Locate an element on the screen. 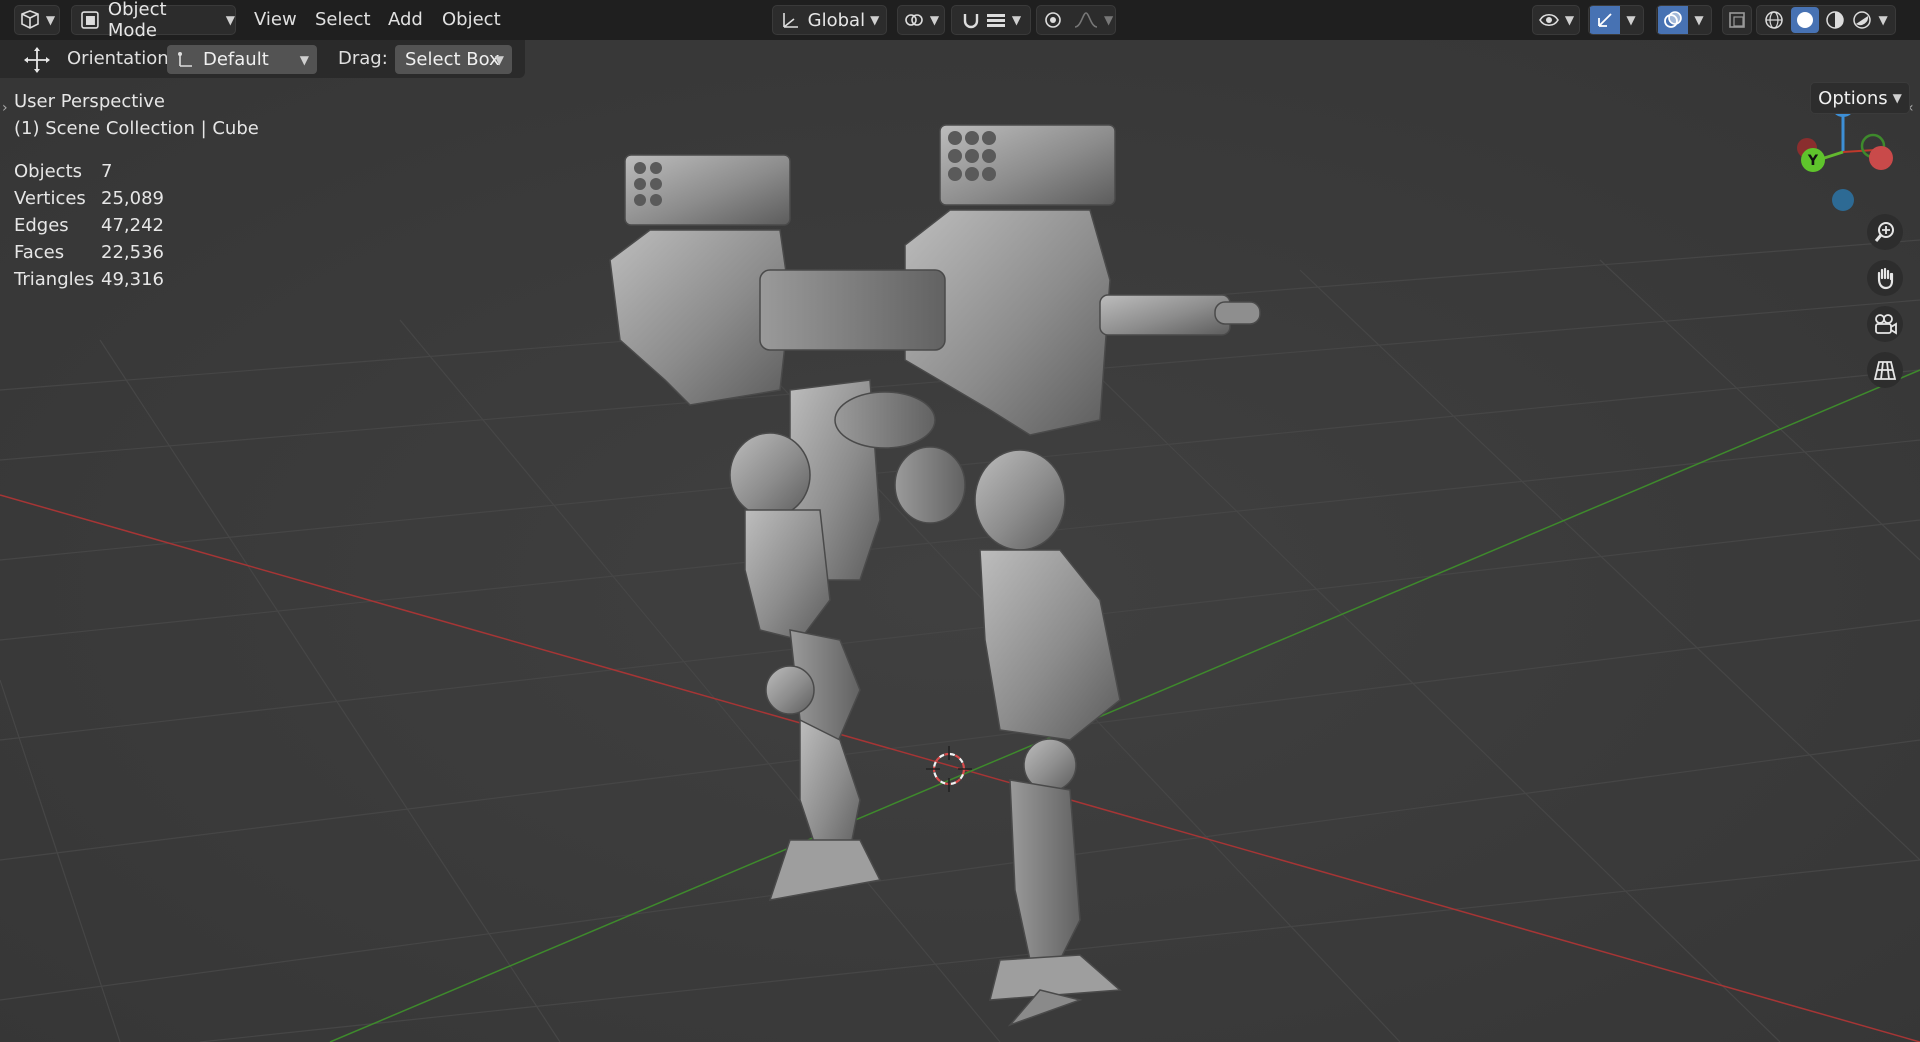  drag-label: Drag: is located at coordinates (363, 58).